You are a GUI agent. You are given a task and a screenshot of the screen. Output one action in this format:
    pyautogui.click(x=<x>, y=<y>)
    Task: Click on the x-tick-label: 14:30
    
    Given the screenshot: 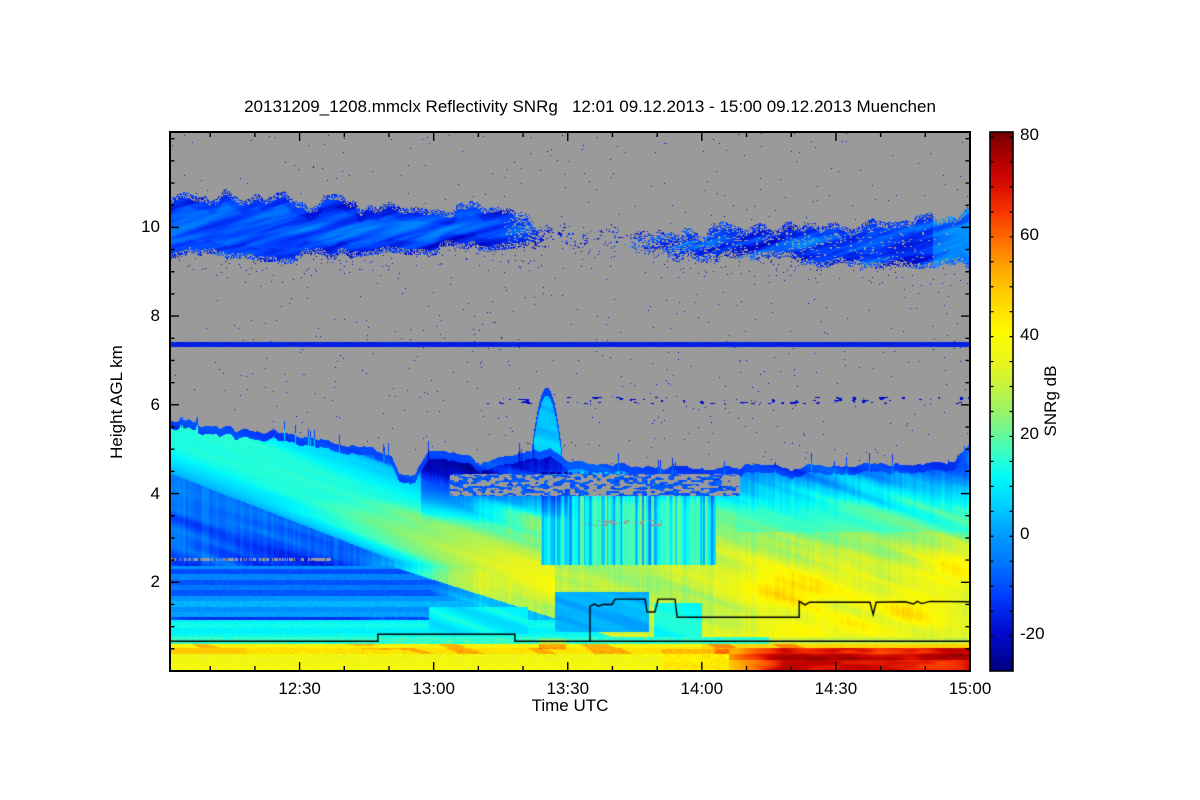 What is the action you would take?
    pyautogui.click(x=836, y=688)
    